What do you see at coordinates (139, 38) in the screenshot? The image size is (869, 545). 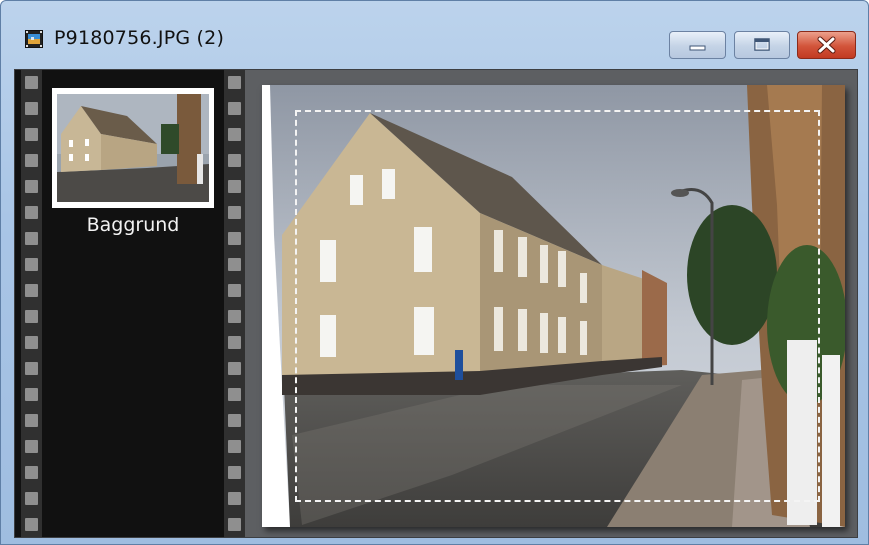 I see `window-title: P9180756.JPG (2)` at bounding box center [139, 38].